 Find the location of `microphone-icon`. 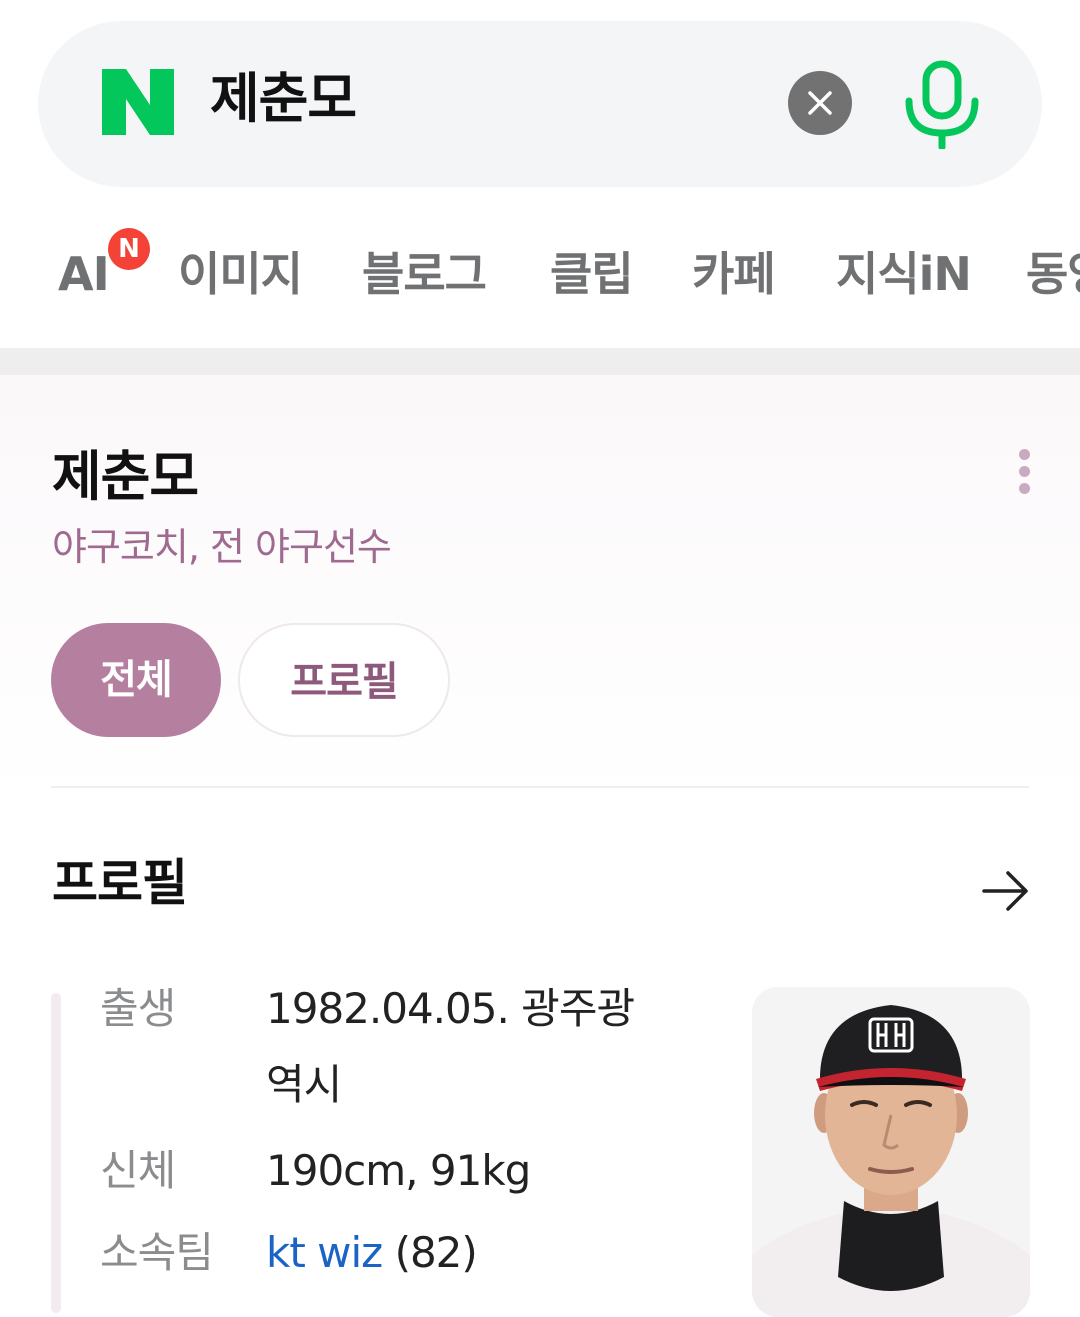

microphone-icon is located at coordinates (942, 104).